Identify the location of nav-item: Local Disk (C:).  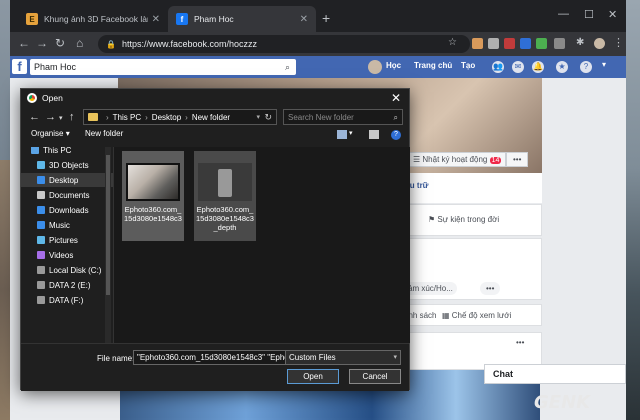
(67, 270).